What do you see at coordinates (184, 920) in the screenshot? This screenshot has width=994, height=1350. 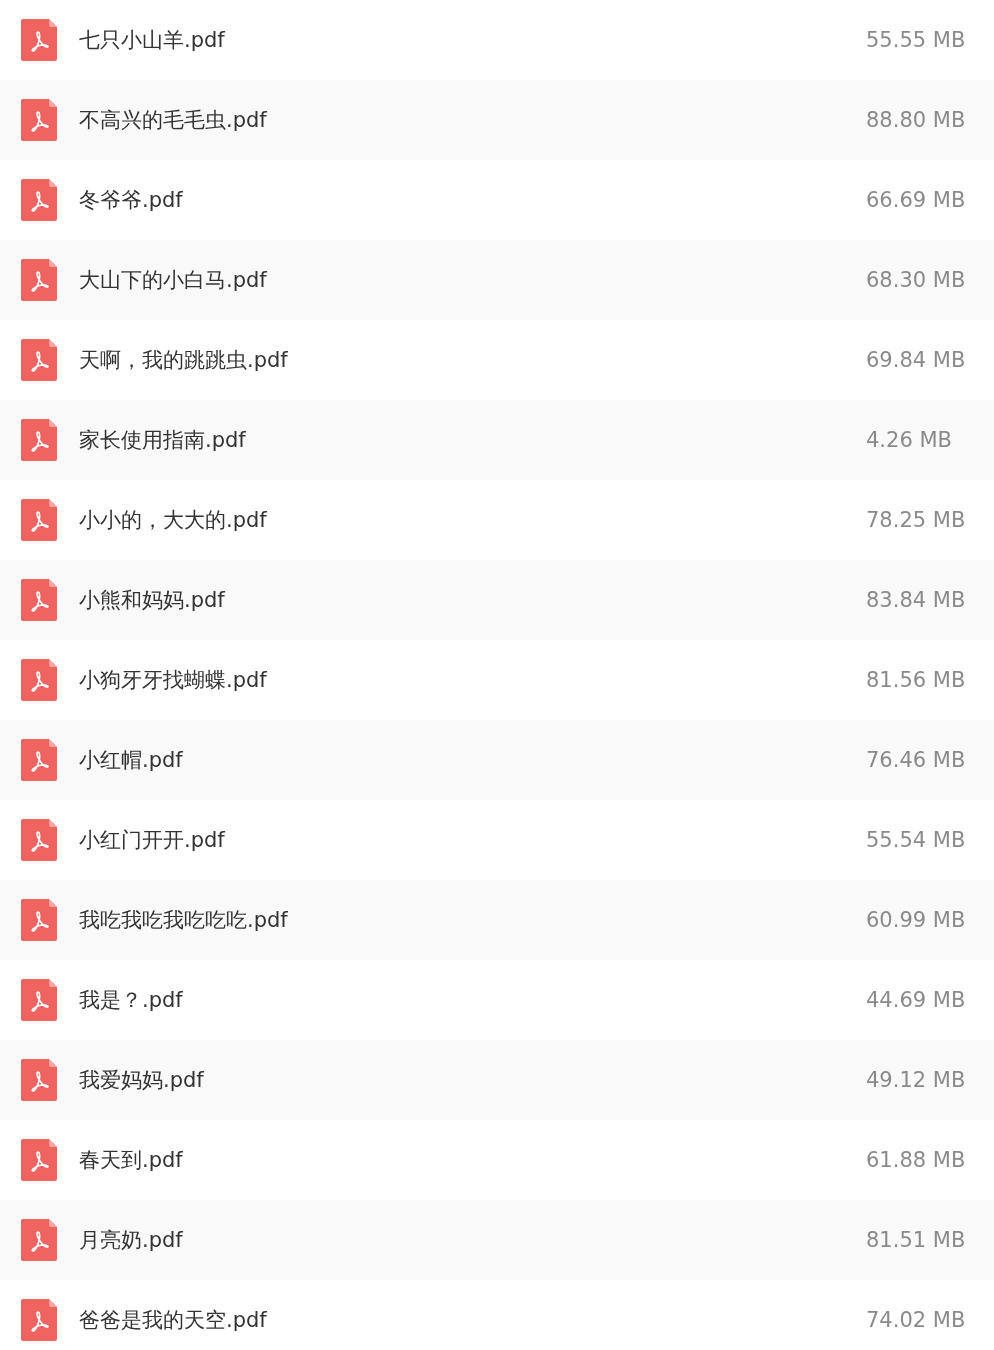 I see `file-name: 我吃我吃我吃吃吃.pdf` at bounding box center [184, 920].